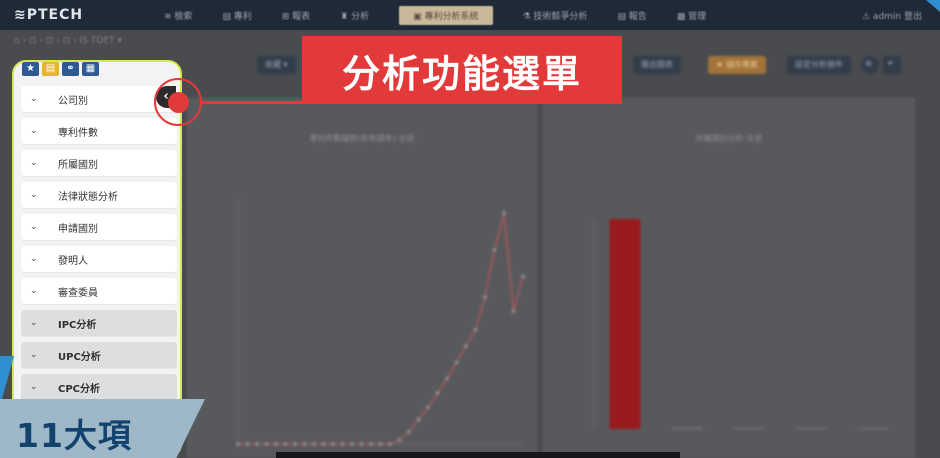 The width and height of the screenshot is (940, 458). What do you see at coordinates (78, 133) in the screenshot?
I see `sidebar-item-label: 專利件數` at bounding box center [78, 133].